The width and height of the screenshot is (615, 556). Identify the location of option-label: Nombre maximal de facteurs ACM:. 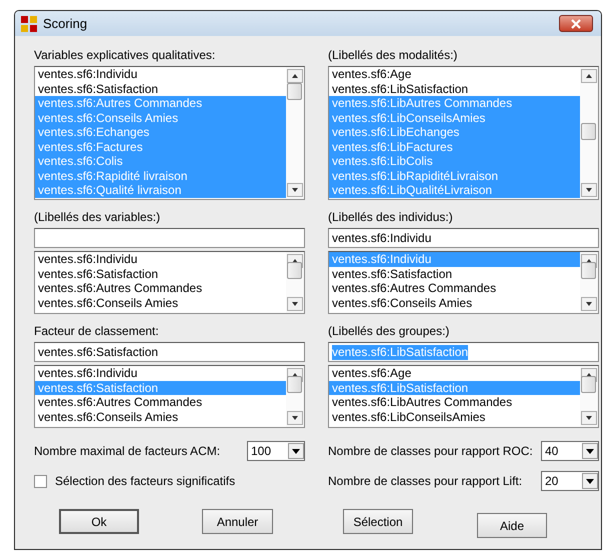
(128, 451).